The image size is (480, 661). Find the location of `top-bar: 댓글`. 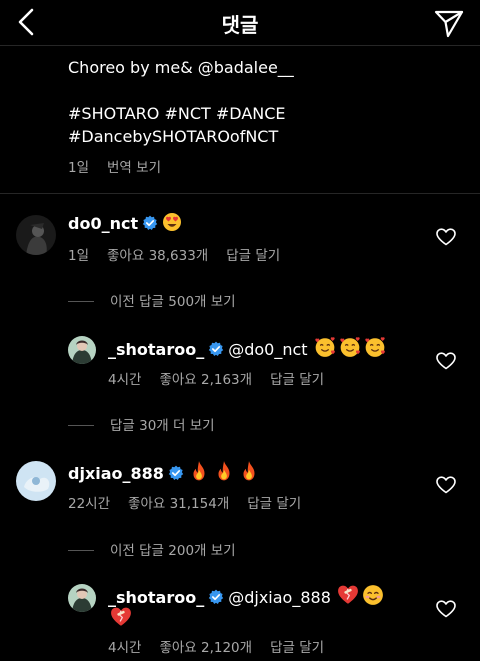

top-bar: 댓글 is located at coordinates (240, 23).